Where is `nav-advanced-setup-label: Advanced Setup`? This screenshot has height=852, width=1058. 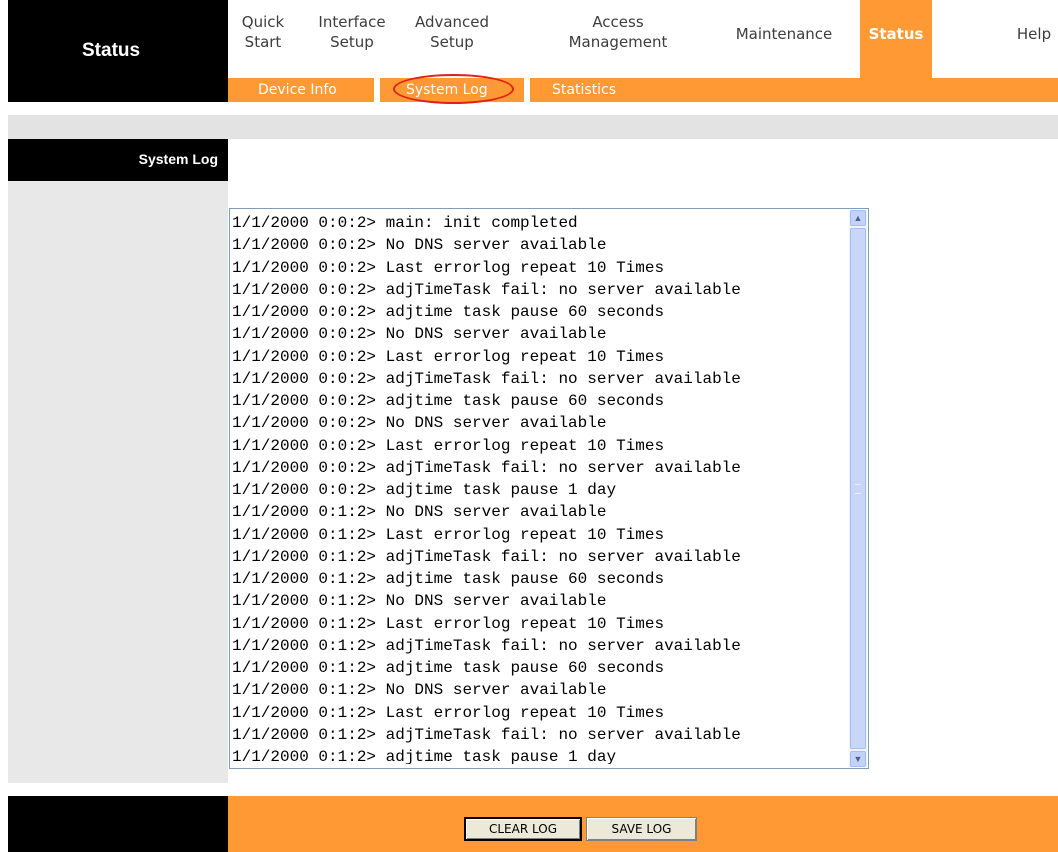
nav-advanced-setup-label: Advanced Setup is located at coordinates (452, 32).